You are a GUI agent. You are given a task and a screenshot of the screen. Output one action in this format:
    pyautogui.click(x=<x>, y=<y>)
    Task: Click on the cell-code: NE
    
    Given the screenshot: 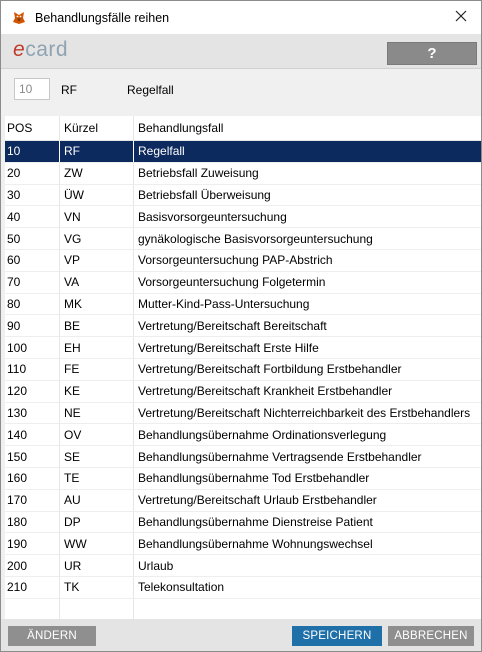 What is the action you would take?
    pyautogui.click(x=96, y=413)
    